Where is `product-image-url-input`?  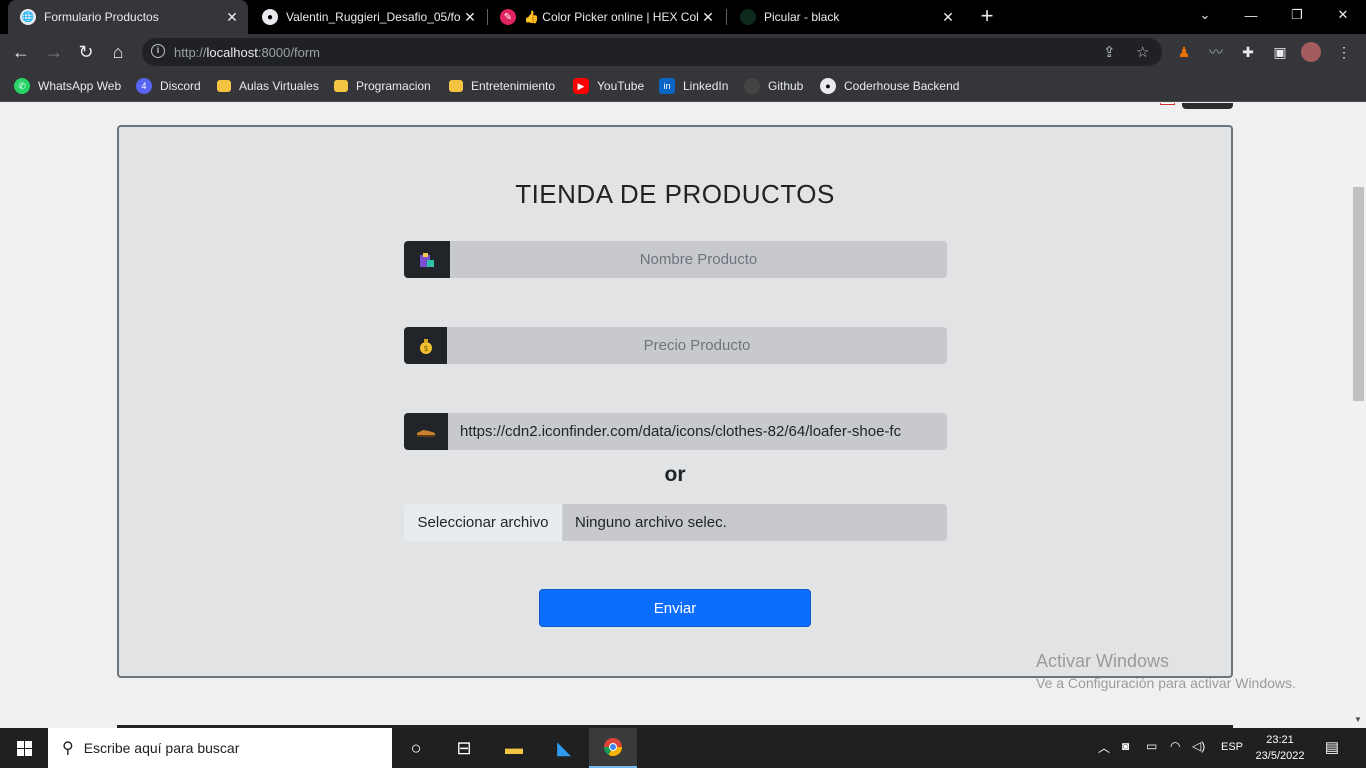 product-image-url-input is located at coordinates (697, 431).